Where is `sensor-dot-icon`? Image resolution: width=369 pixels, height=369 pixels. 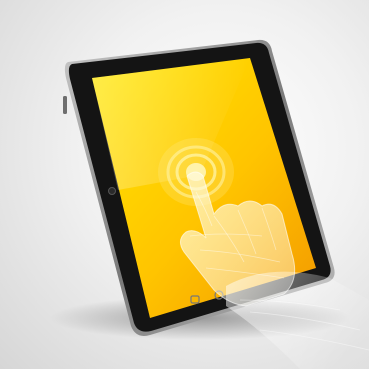 sensor-dot-icon is located at coordinates (112, 191).